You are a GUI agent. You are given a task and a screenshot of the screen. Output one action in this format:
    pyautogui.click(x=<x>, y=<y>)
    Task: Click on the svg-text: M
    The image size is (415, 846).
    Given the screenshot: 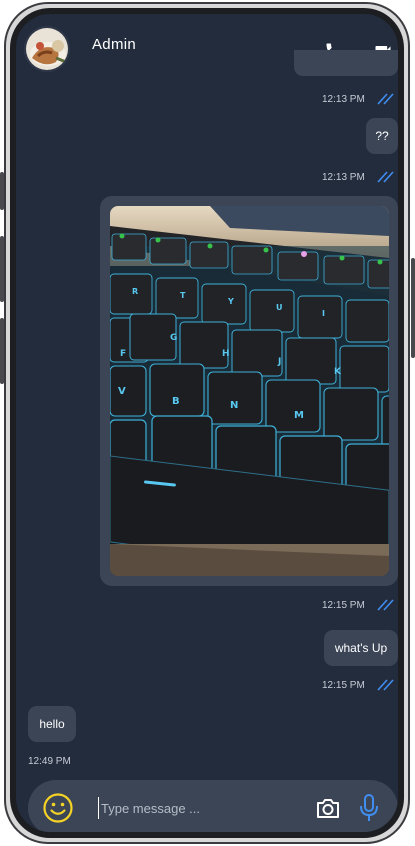 What is the action you would take?
    pyautogui.click(x=299, y=415)
    